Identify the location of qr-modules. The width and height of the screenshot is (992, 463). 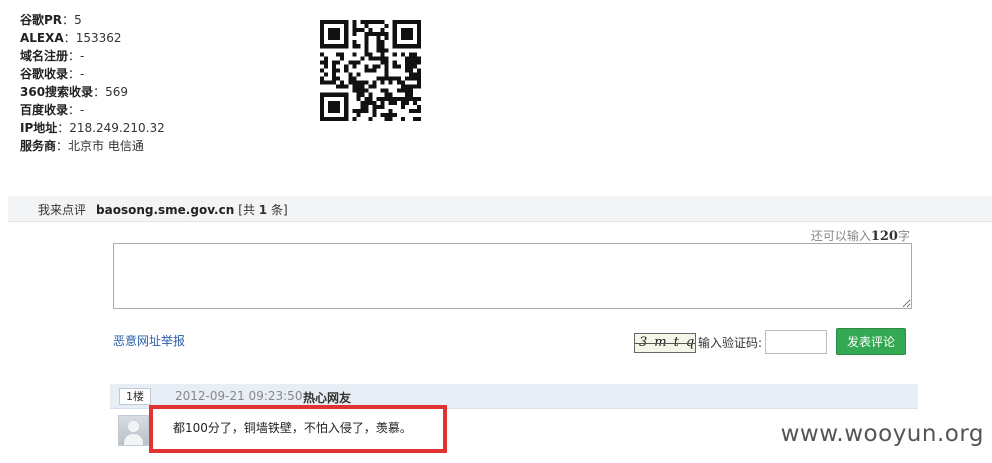
(370, 70).